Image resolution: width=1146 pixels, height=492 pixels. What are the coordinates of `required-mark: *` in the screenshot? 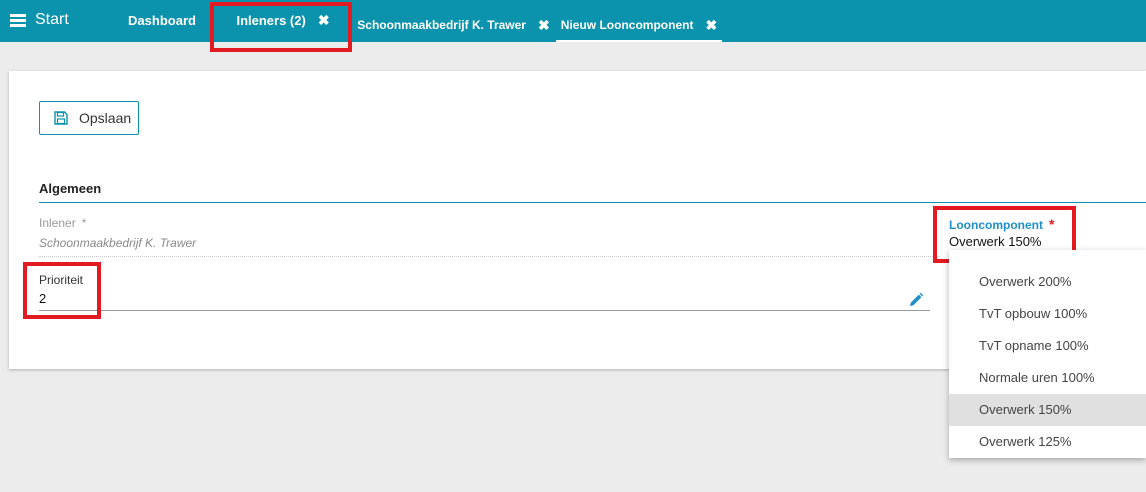 It's located at (84, 223).